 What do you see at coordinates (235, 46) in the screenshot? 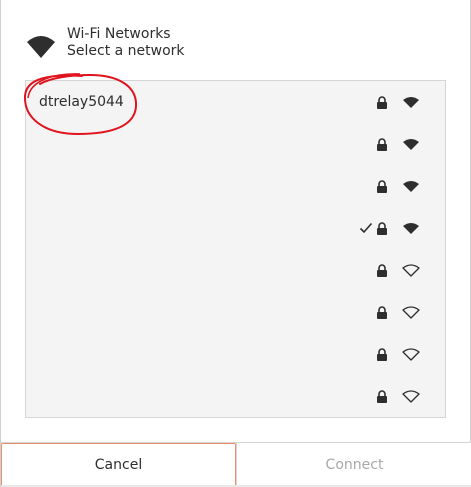
I see `dialog-header: Wi-Fi Networks Select a network` at bounding box center [235, 46].